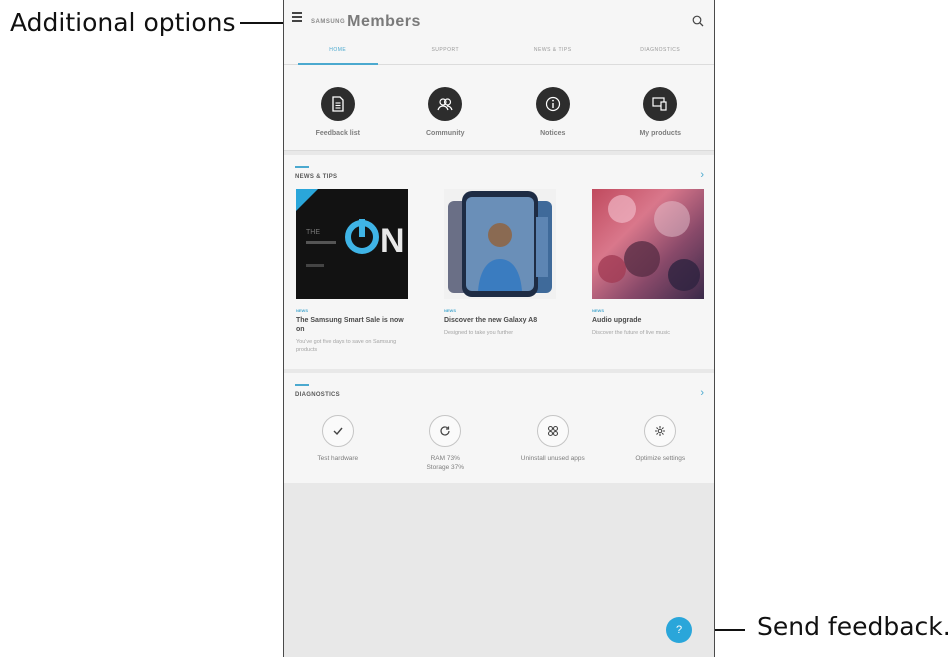  What do you see at coordinates (337, 431) in the screenshot?
I see `check-icon` at bounding box center [337, 431].